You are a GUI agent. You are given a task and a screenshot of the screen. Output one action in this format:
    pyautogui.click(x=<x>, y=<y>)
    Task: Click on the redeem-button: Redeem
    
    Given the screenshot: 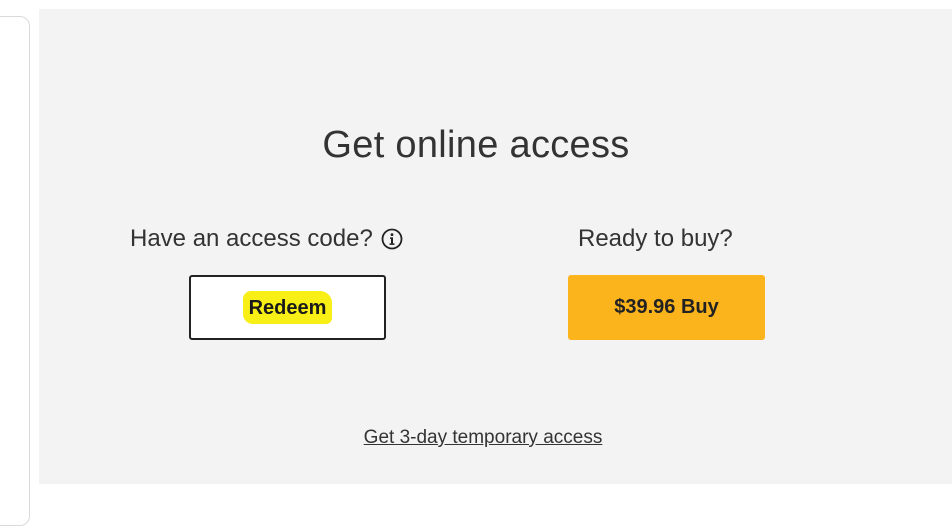 What is the action you would take?
    pyautogui.click(x=287, y=307)
    